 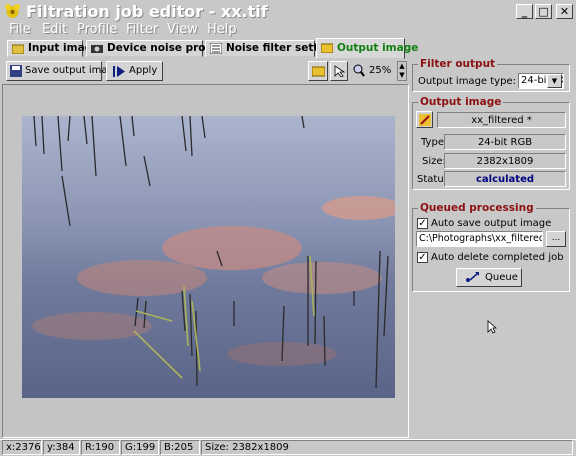 I want to click on apply-button: Apply, so click(x=134, y=71).